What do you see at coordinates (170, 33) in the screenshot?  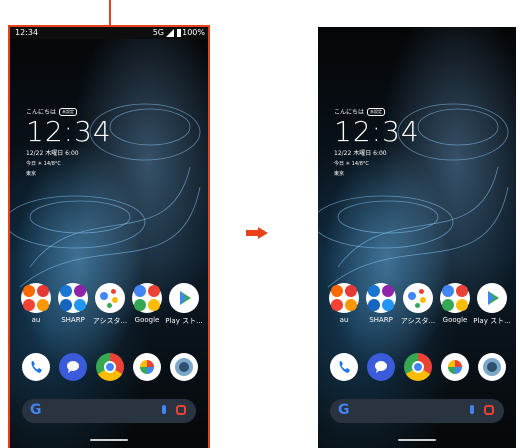 I see `signal-icon` at bounding box center [170, 33].